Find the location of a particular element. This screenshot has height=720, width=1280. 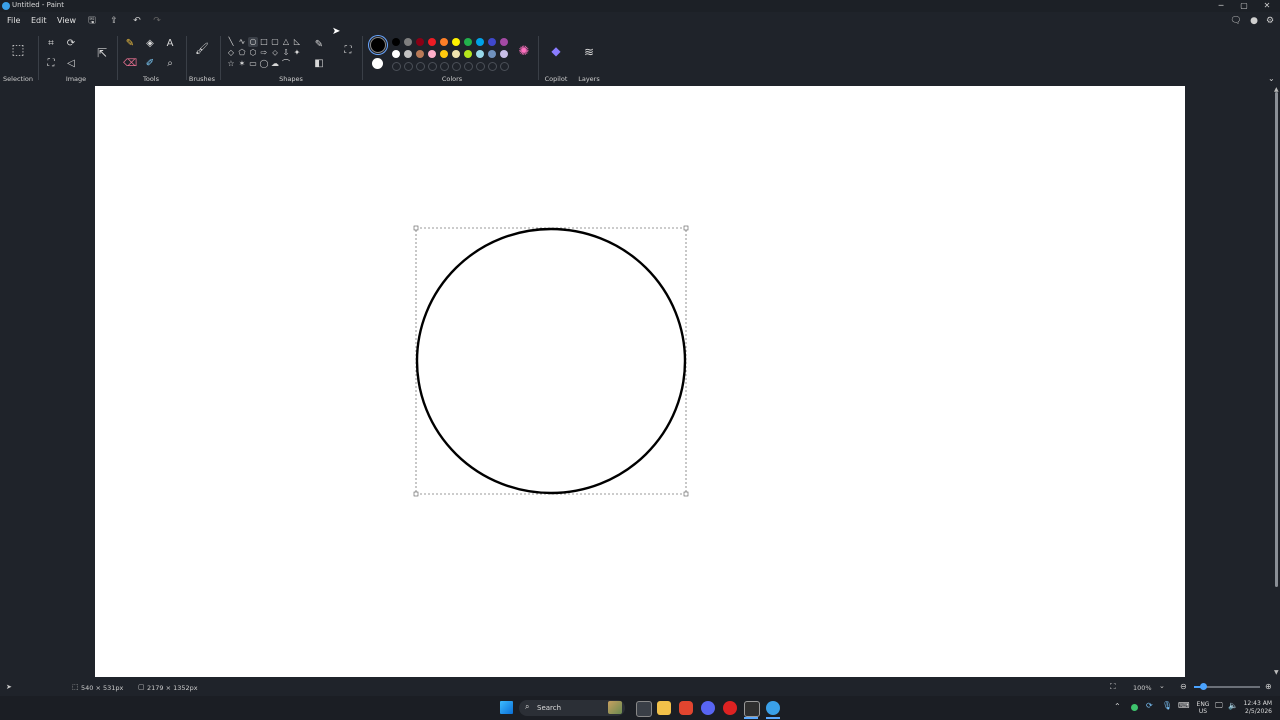

shape-fill-icon: ◧ is located at coordinates (319, 64).